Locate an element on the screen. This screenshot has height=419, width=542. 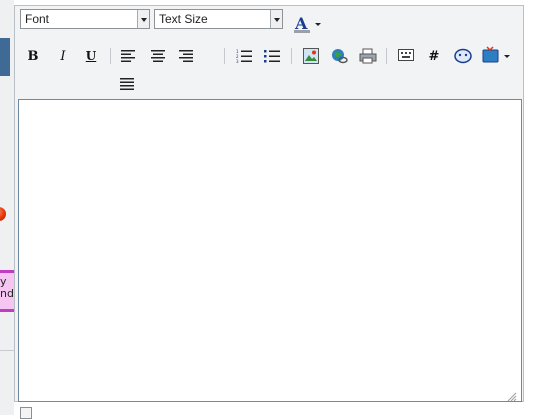
text-size-select: Text Size is located at coordinates (218, 19).